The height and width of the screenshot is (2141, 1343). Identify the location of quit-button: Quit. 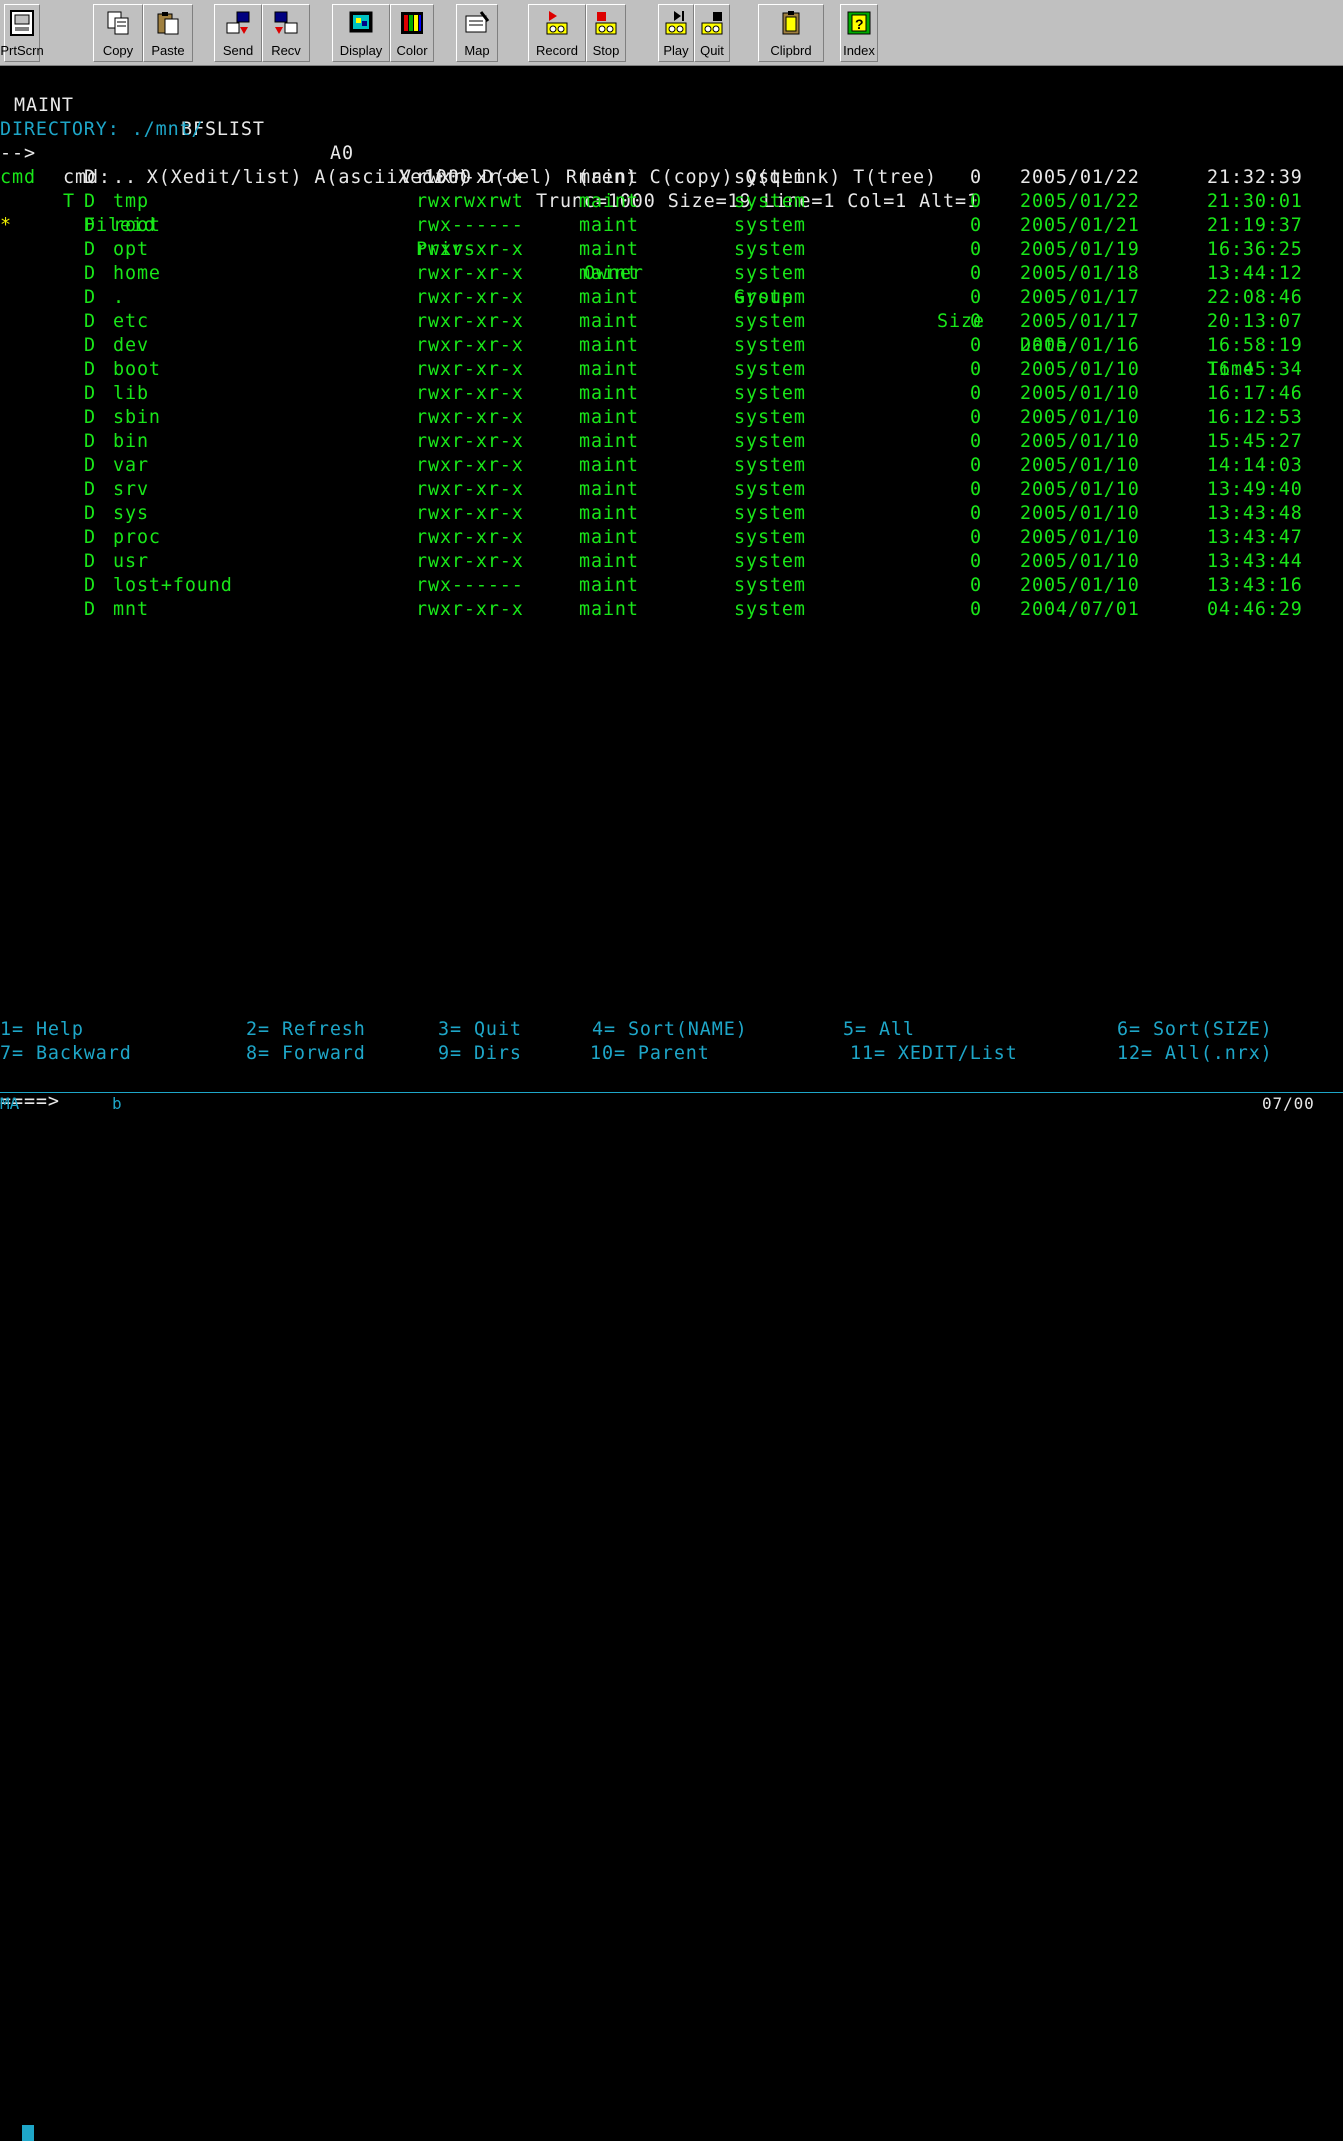
(712, 33).